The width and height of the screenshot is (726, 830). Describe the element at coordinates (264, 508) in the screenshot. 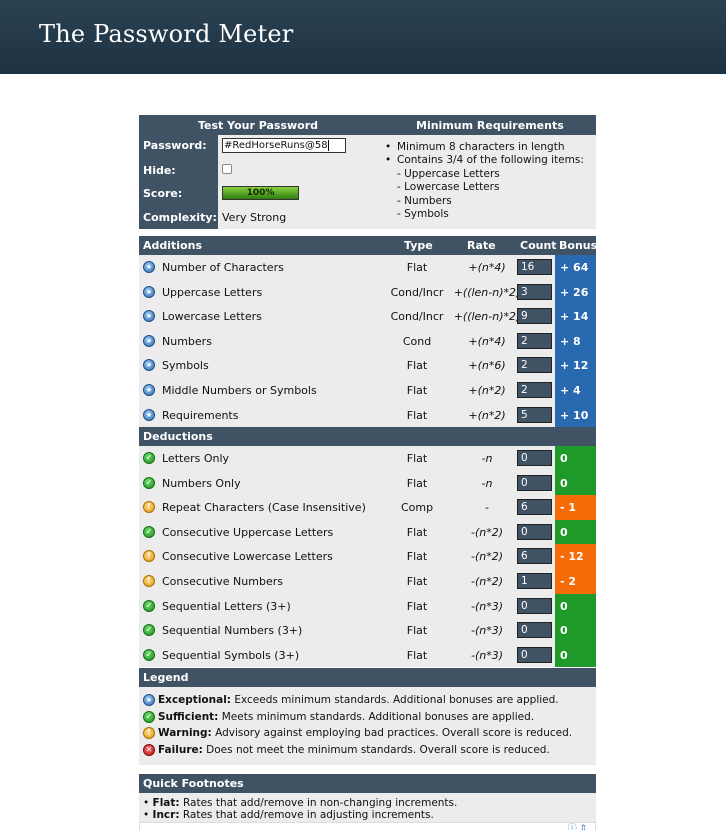

I see `rule-name: Repeat Characters (Case Insensitive)` at that location.